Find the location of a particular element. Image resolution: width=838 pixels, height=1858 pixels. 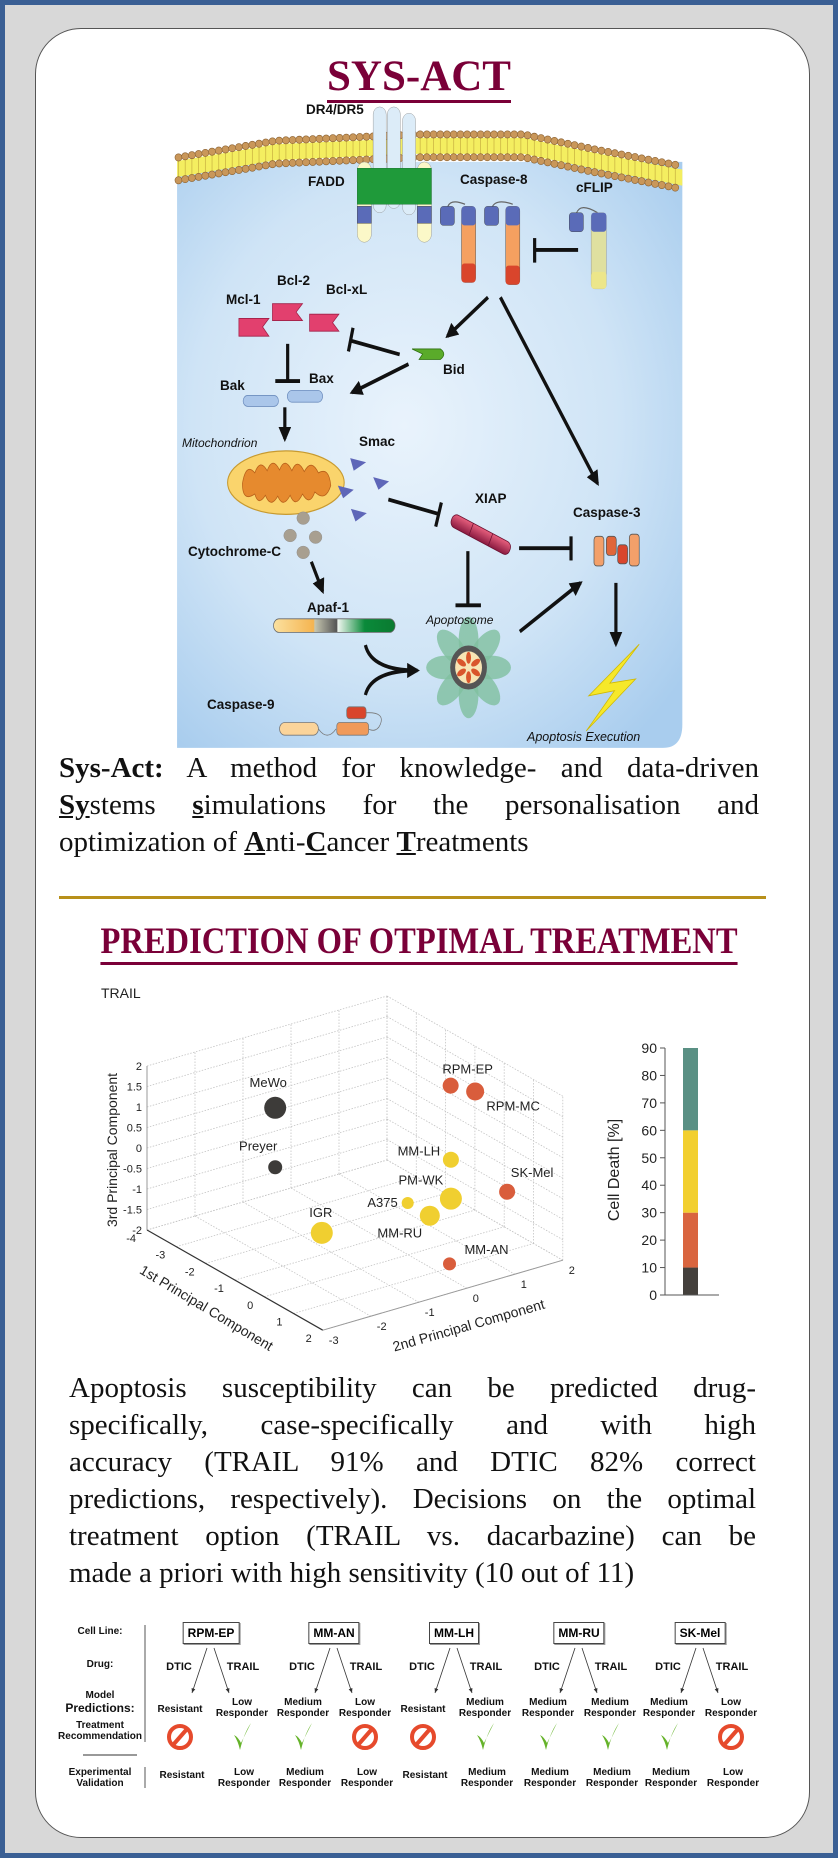

diagram-lines is located at coordinates (413, 1706).